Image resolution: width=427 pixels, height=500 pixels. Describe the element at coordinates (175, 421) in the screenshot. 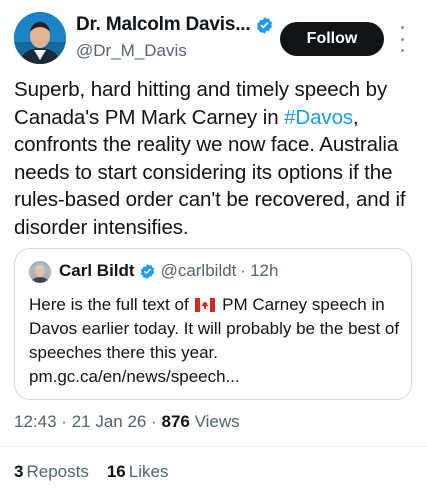

I see `views-count: 876` at that location.